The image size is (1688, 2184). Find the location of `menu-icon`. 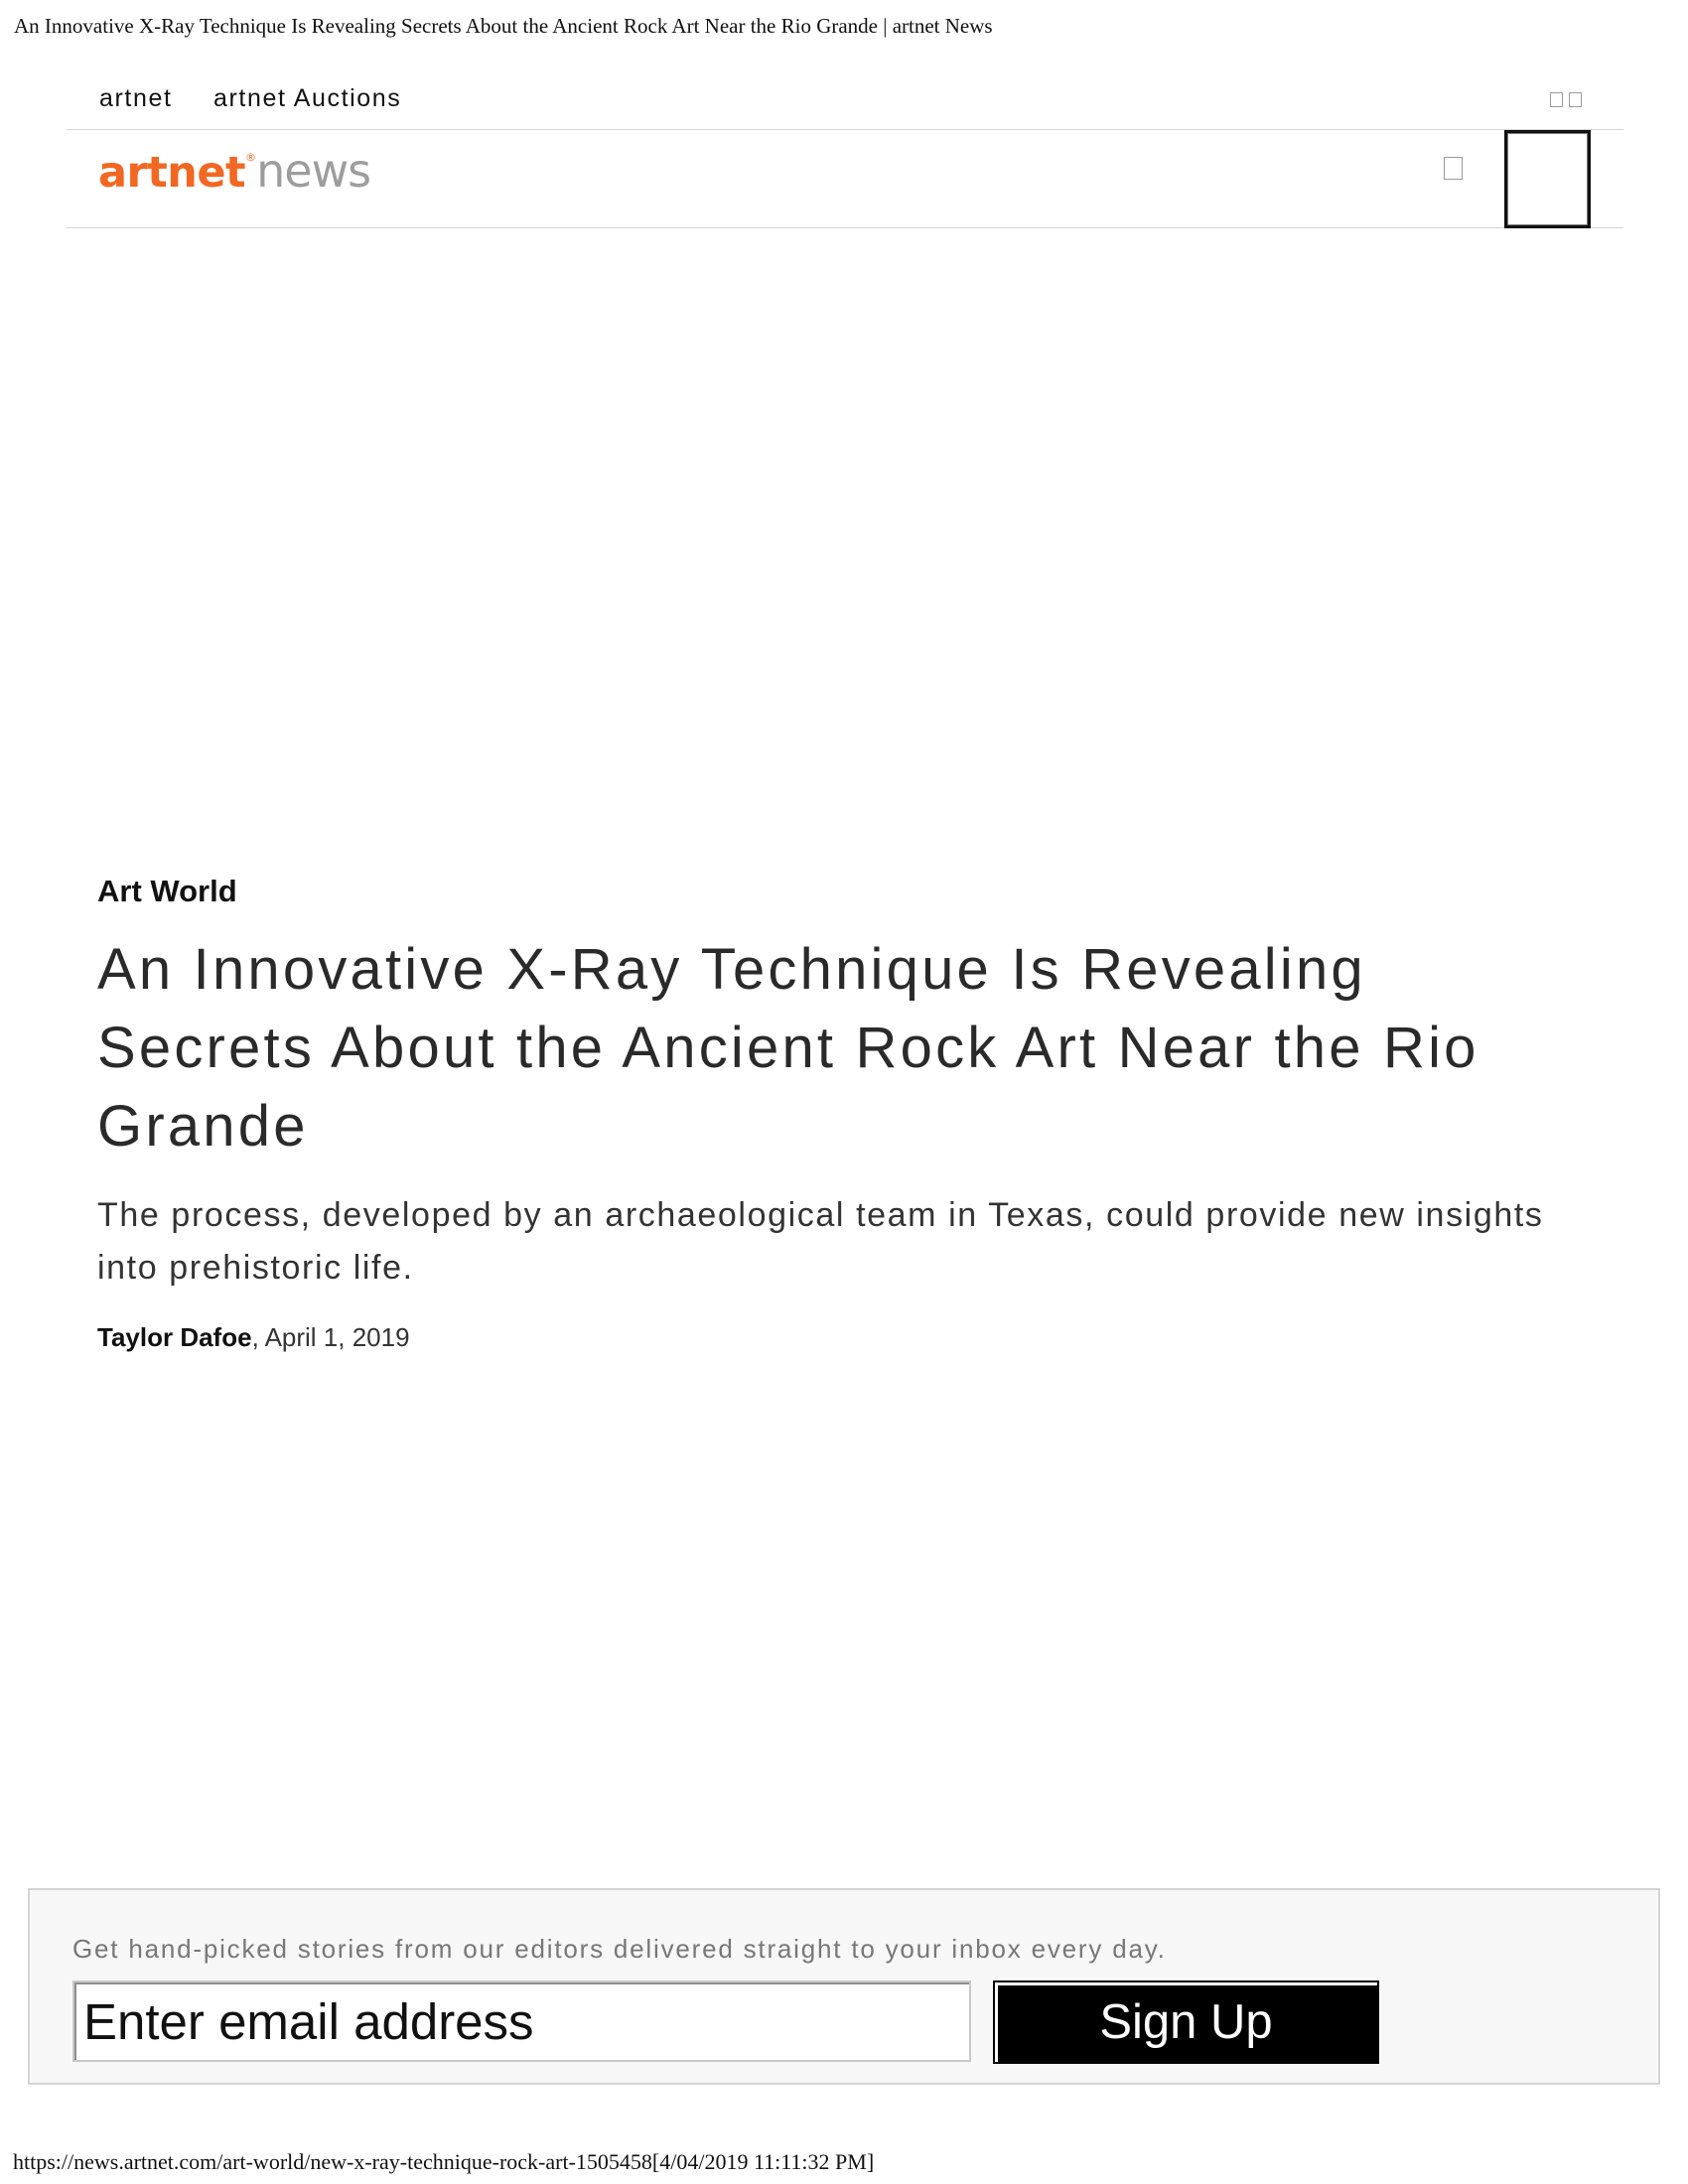

menu-icon is located at coordinates (1547, 179).